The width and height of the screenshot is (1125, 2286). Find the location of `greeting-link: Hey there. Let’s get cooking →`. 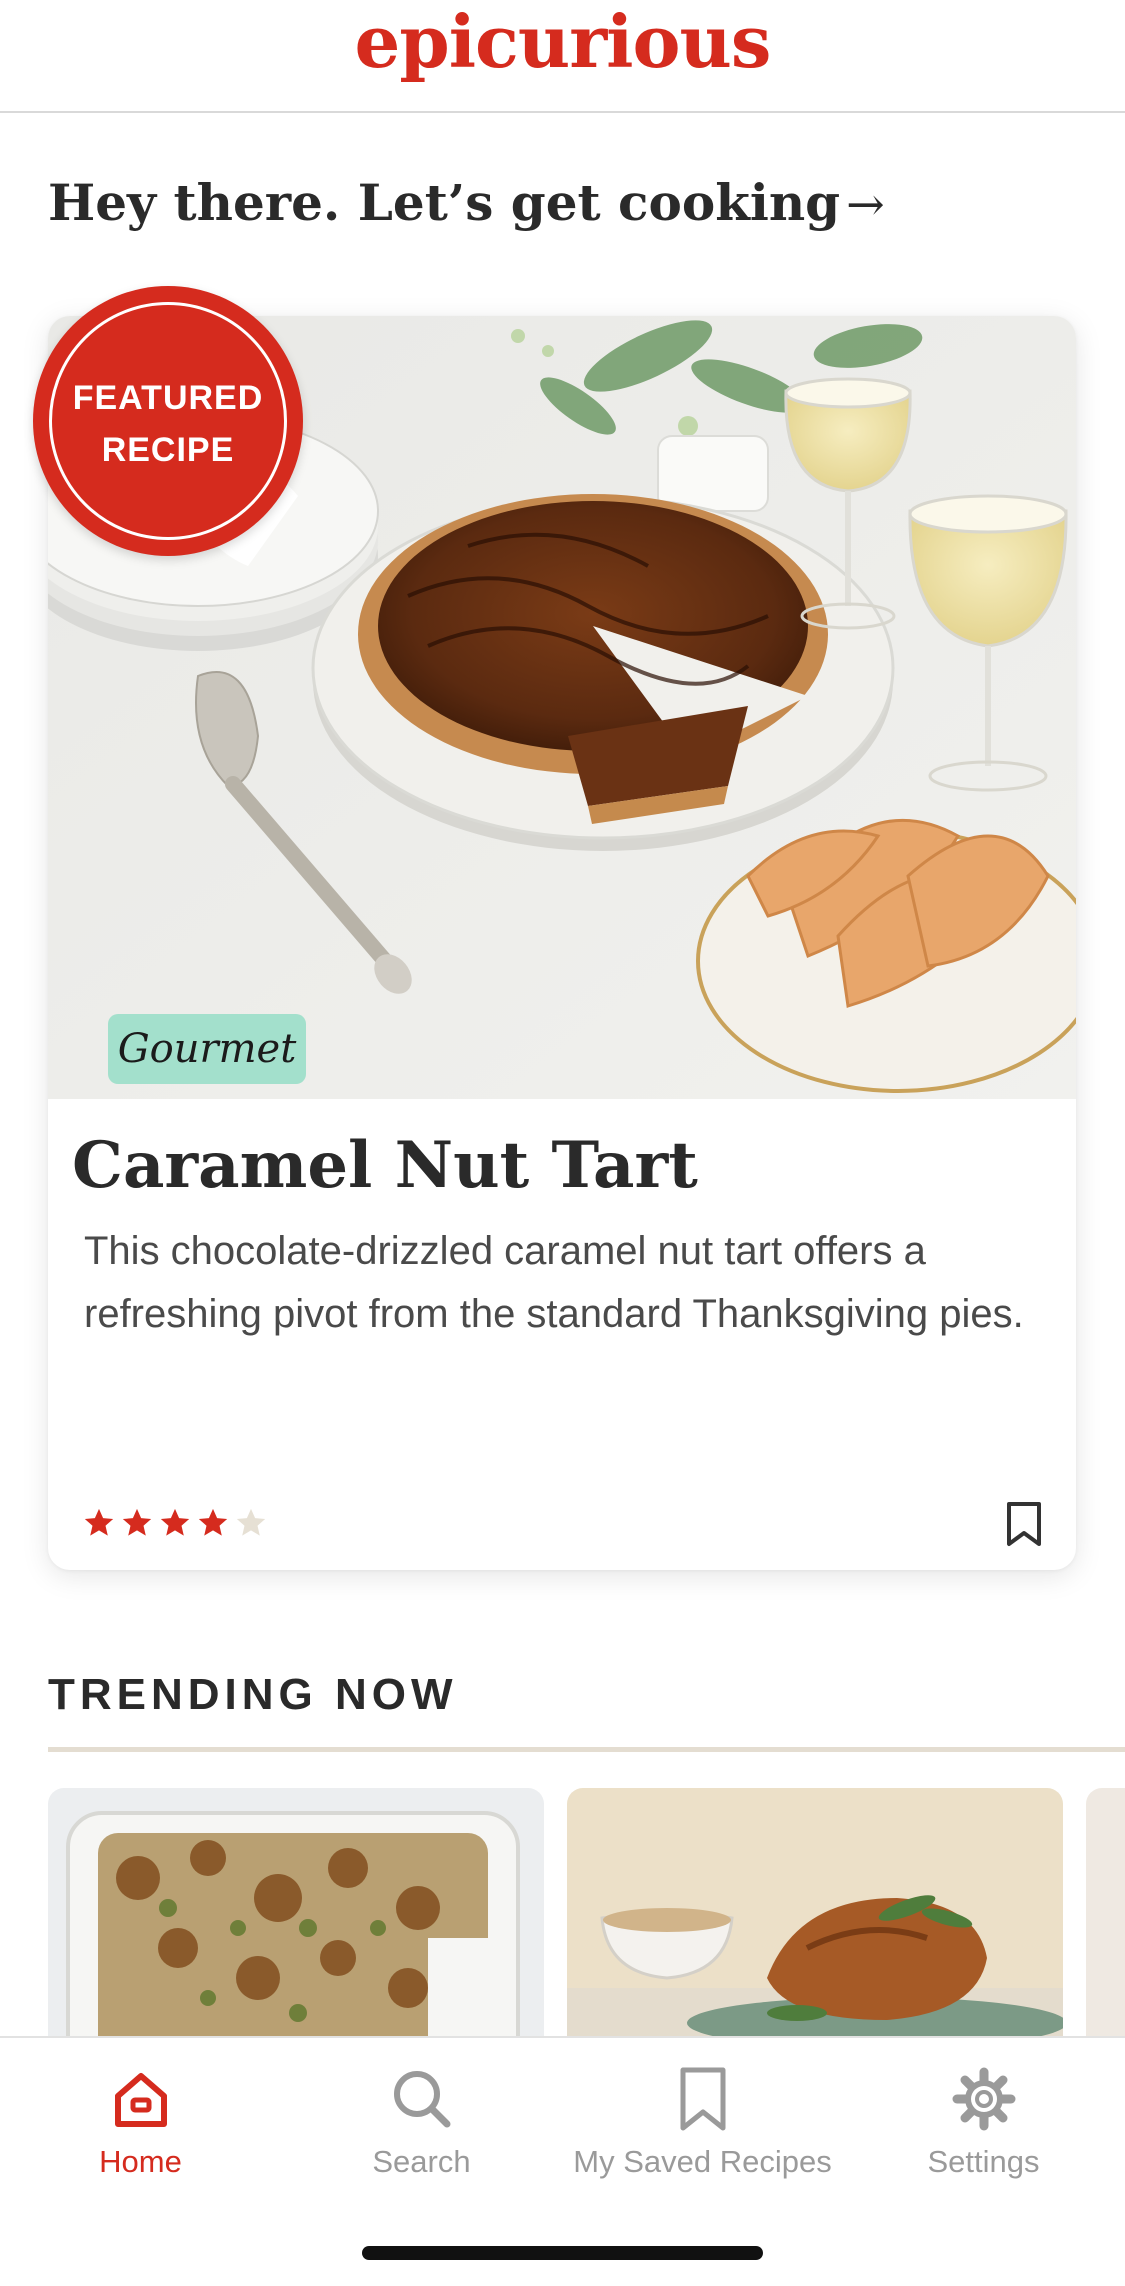

greeting-link: Hey there. Let’s get cooking → is located at coordinates (466, 203).